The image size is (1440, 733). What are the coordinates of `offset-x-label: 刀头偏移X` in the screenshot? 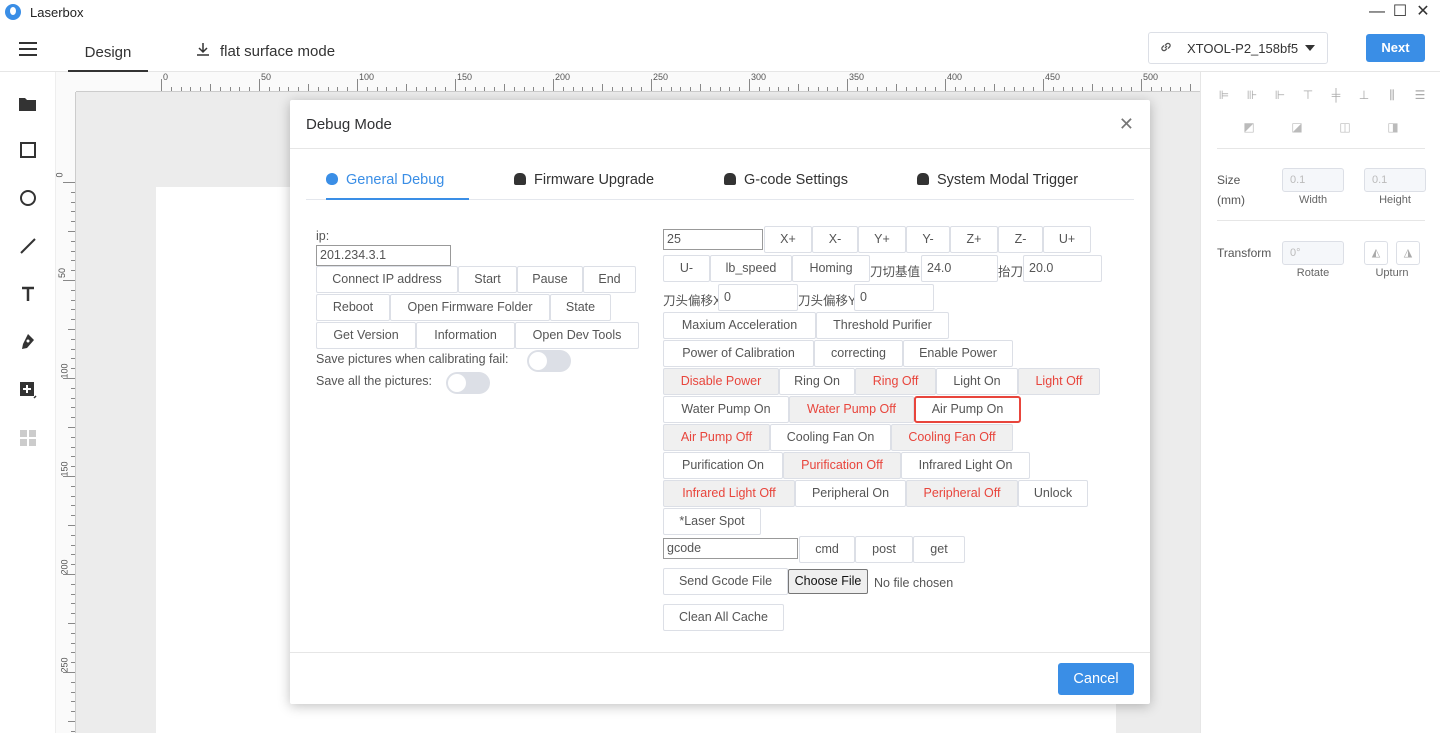 It's located at (692, 301).